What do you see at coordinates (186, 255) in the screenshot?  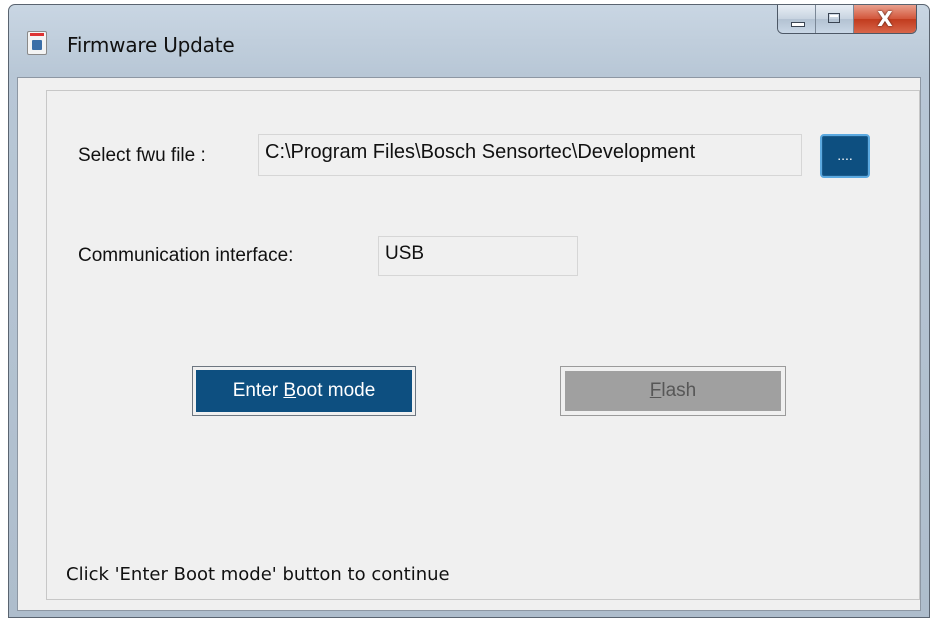 I see `communication-interface-label: Communication interface:` at bounding box center [186, 255].